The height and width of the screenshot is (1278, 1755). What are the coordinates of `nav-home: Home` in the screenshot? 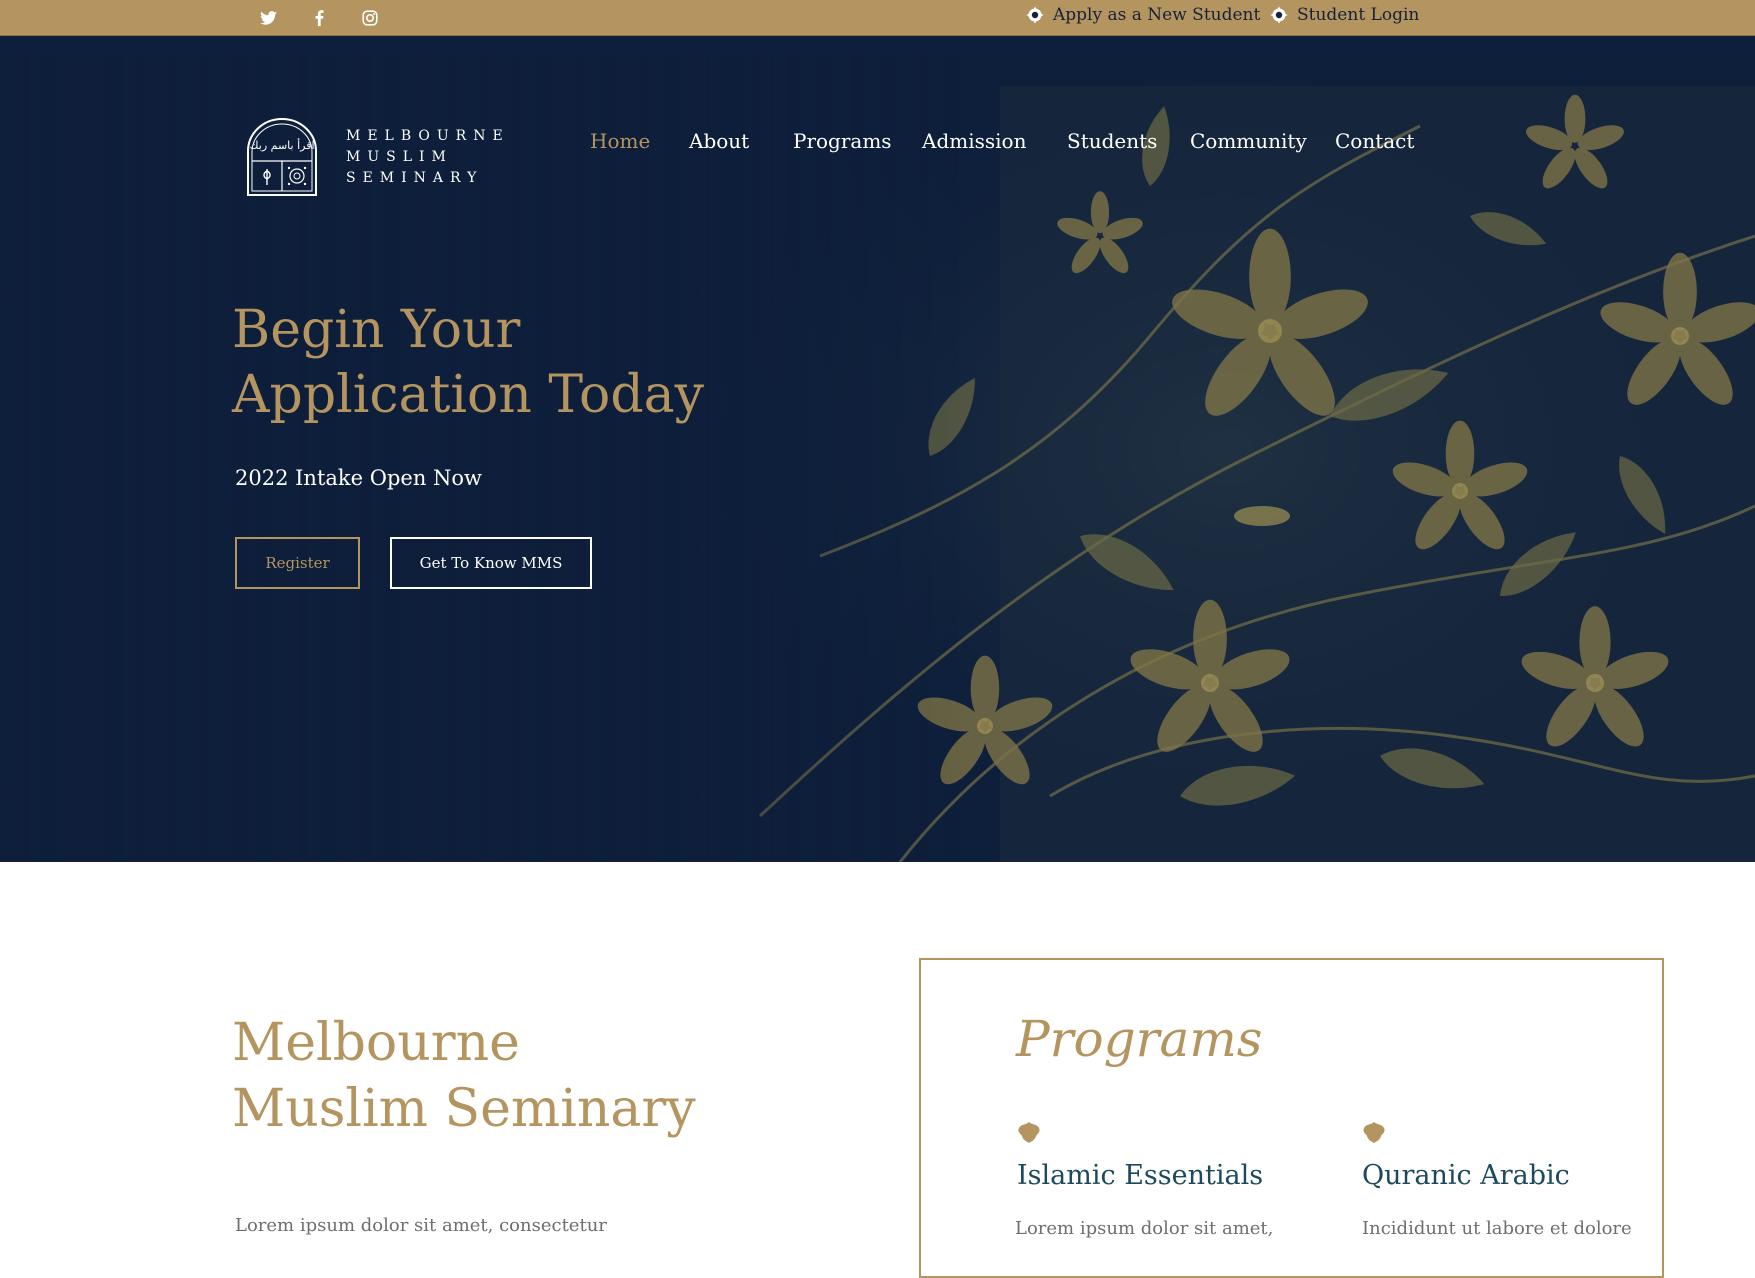 It's located at (620, 141).